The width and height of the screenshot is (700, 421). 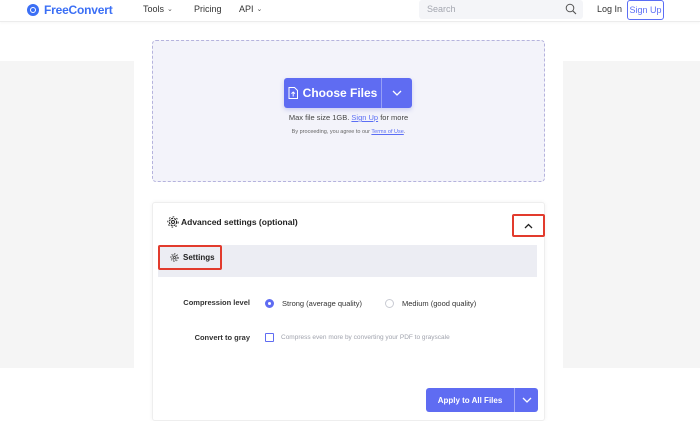 I want to click on chevron-up-icon, so click(x=528, y=225).